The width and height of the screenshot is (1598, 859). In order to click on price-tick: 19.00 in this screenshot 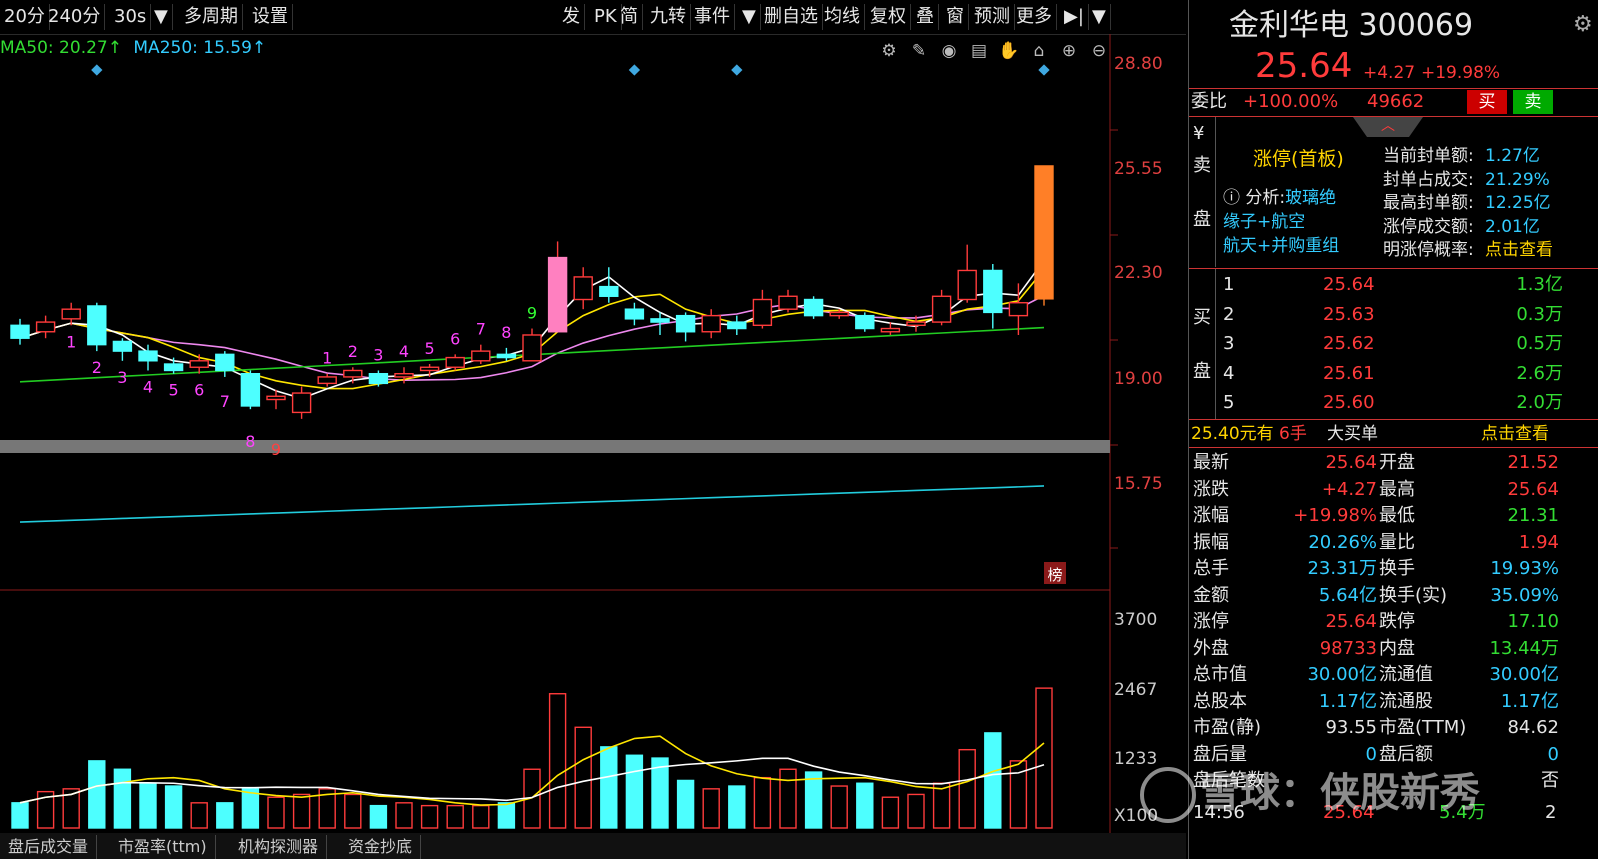, I will do `click(1138, 379)`.